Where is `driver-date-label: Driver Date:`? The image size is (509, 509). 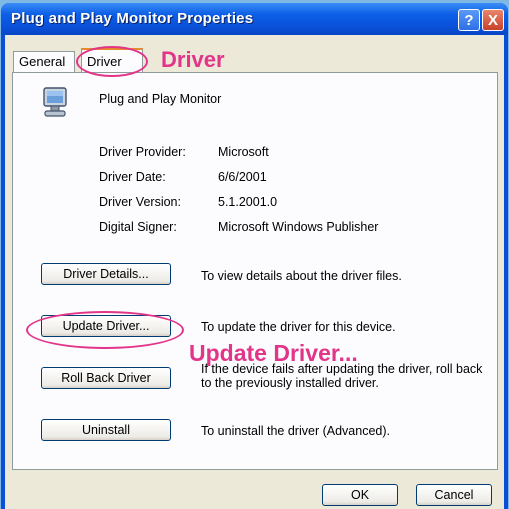
driver-date-label: Driver Date: is located at coordinates (132, 177).